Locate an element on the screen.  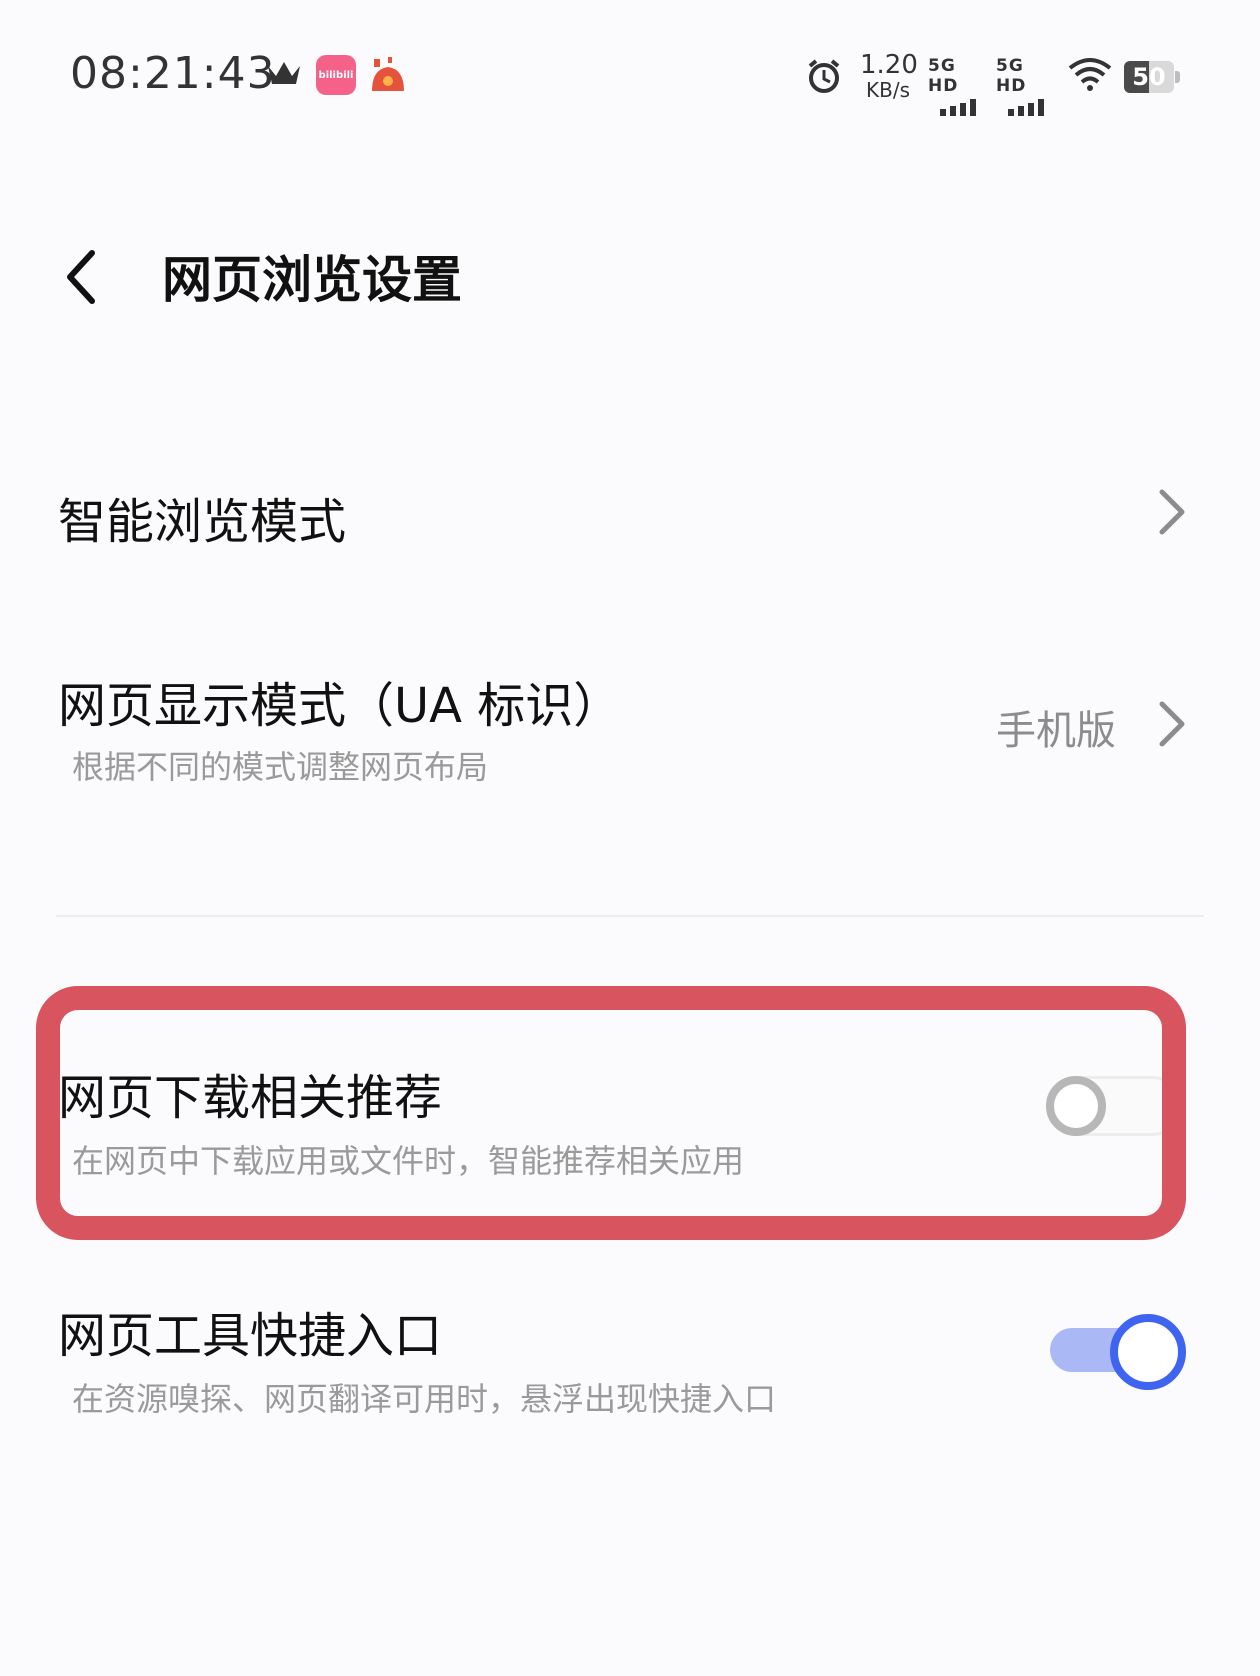
setting-subtitle: 根据不同的模式调整网页布局 is located at coordinates (280, 767).